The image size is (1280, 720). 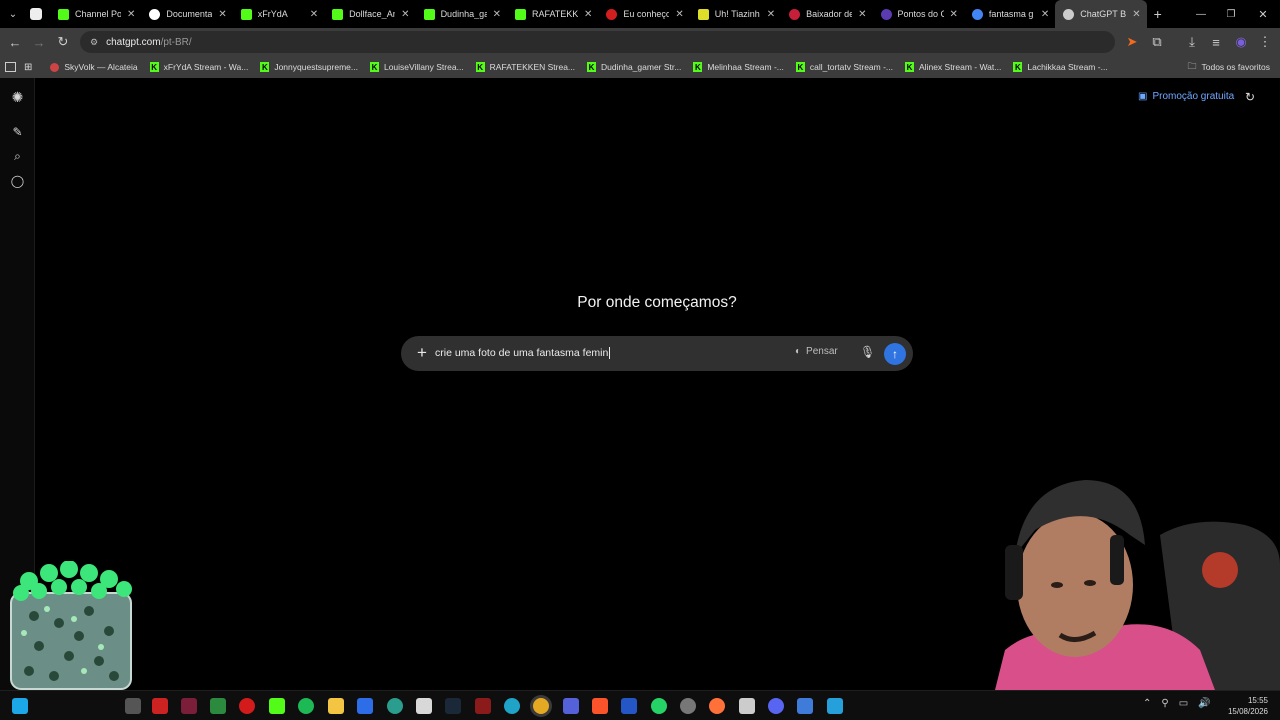 What do you see at coordinates (424, 706) in the screenshot?
I see `store-icon` at bounding box center [424, 706].